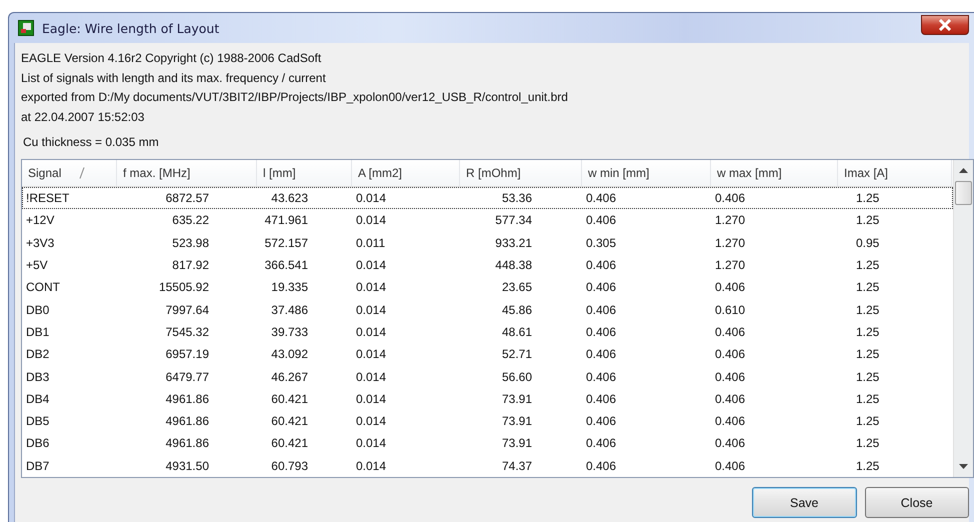  What do you see at coordinates (69, 173) in the screenshot?
I see `column-header: Signal` at bounding box center [69, 173].